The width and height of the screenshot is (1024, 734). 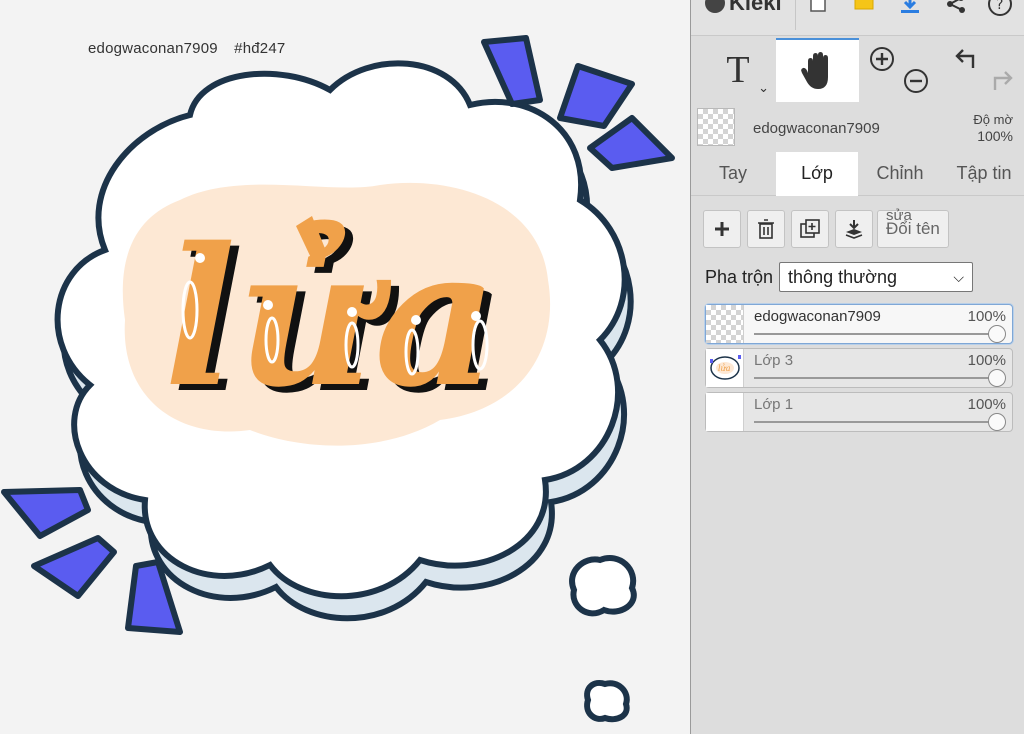 I want to click on new-file-button, so click(x=818, y=10).